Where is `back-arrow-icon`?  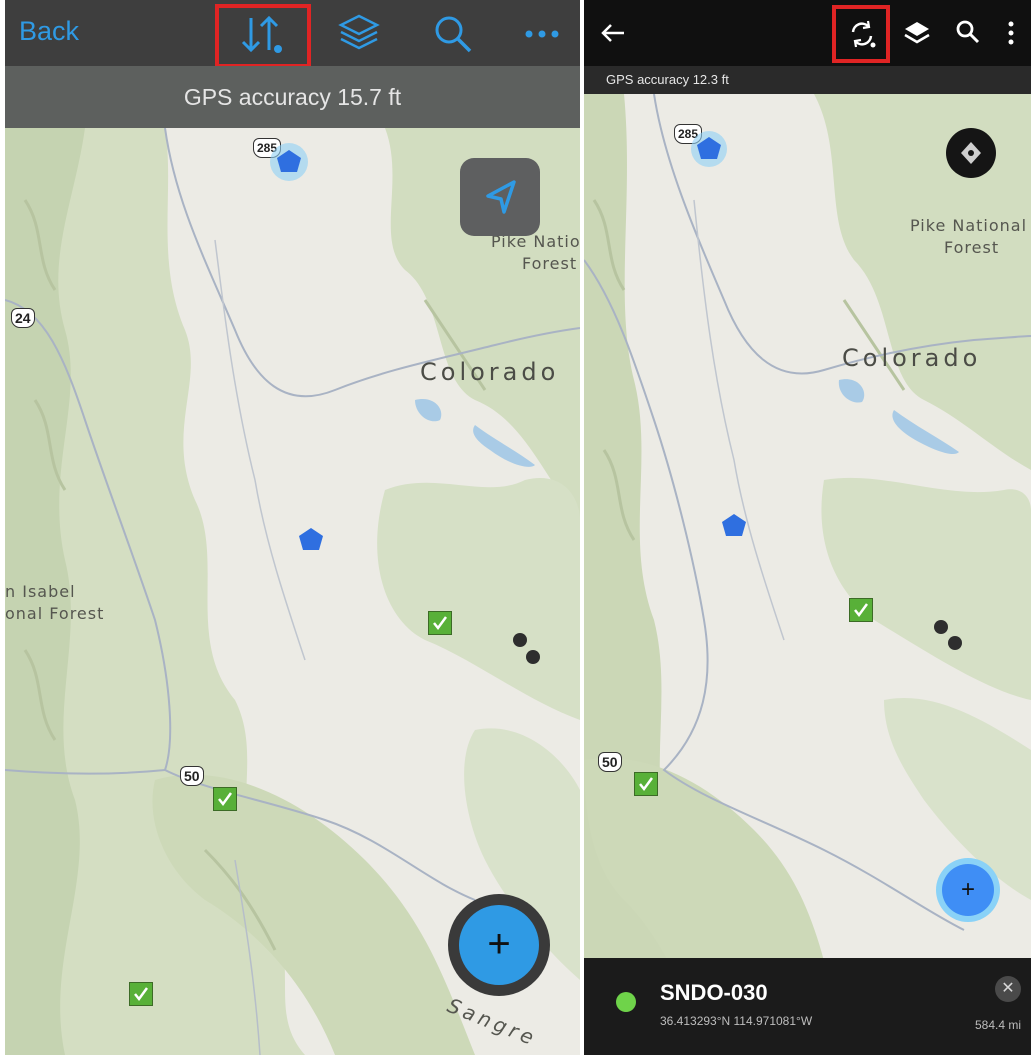
back-arrow-icon is located at coordinates (613, 33).